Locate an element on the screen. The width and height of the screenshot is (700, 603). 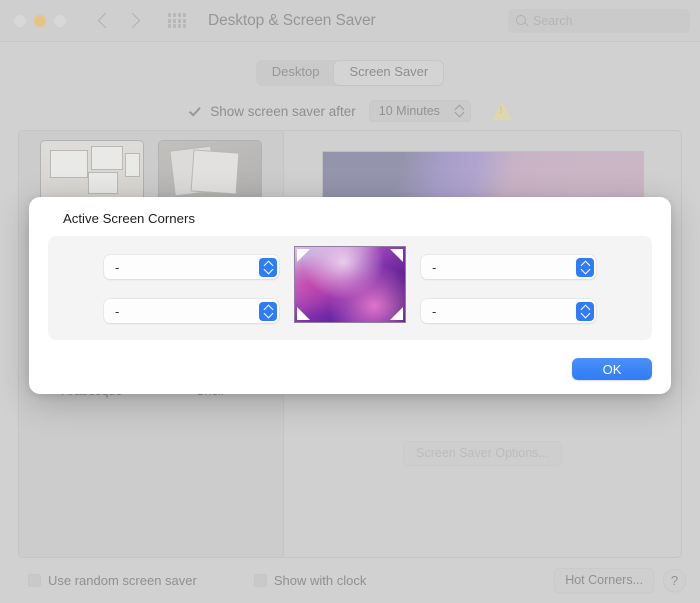
tab-bar: Desktop Screen Saver is located at coordinates (350, 73).